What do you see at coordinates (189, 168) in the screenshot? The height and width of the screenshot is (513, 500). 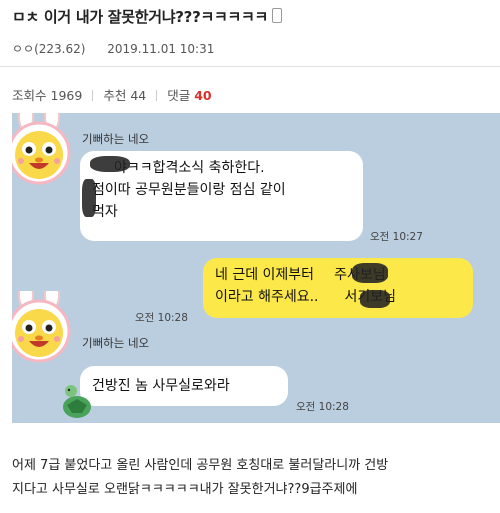 I see `message-line: 야ㅋㅋ합격소식 축하한다.` at bounding box center [189, 168].